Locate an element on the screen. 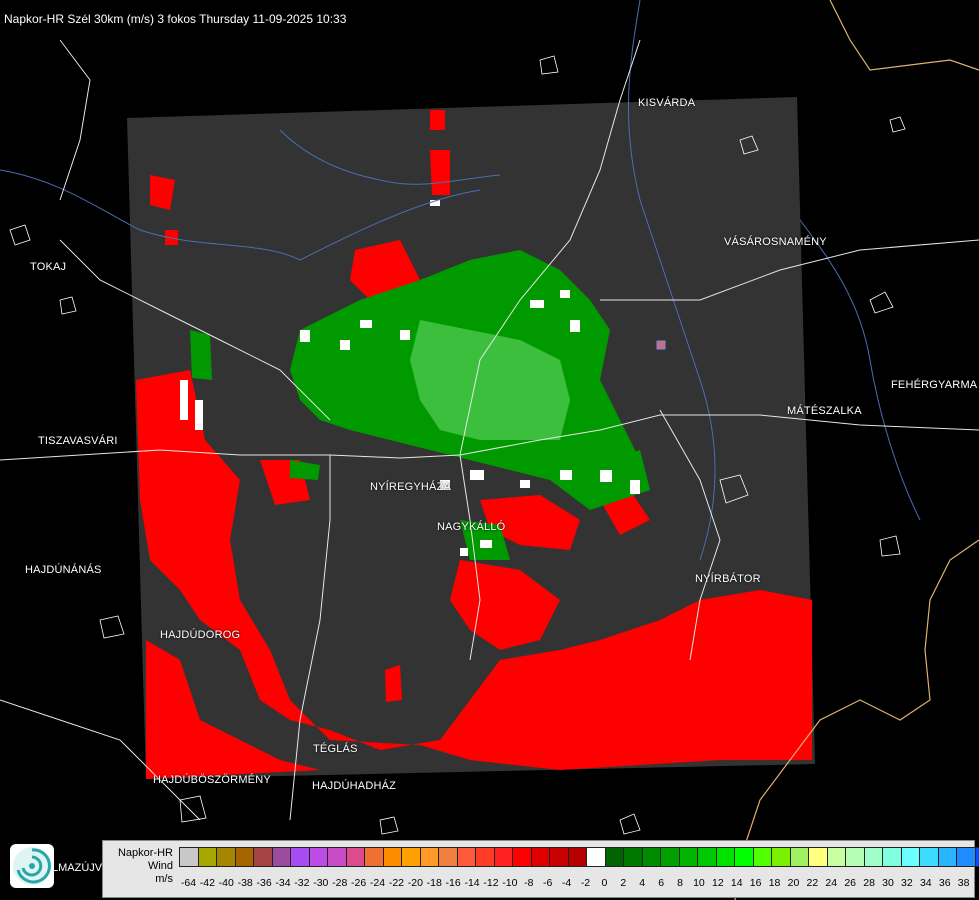 The width and height of the screenshot is (979, 900). legend-tick-label: -14 is located at coordinates (472, 883).